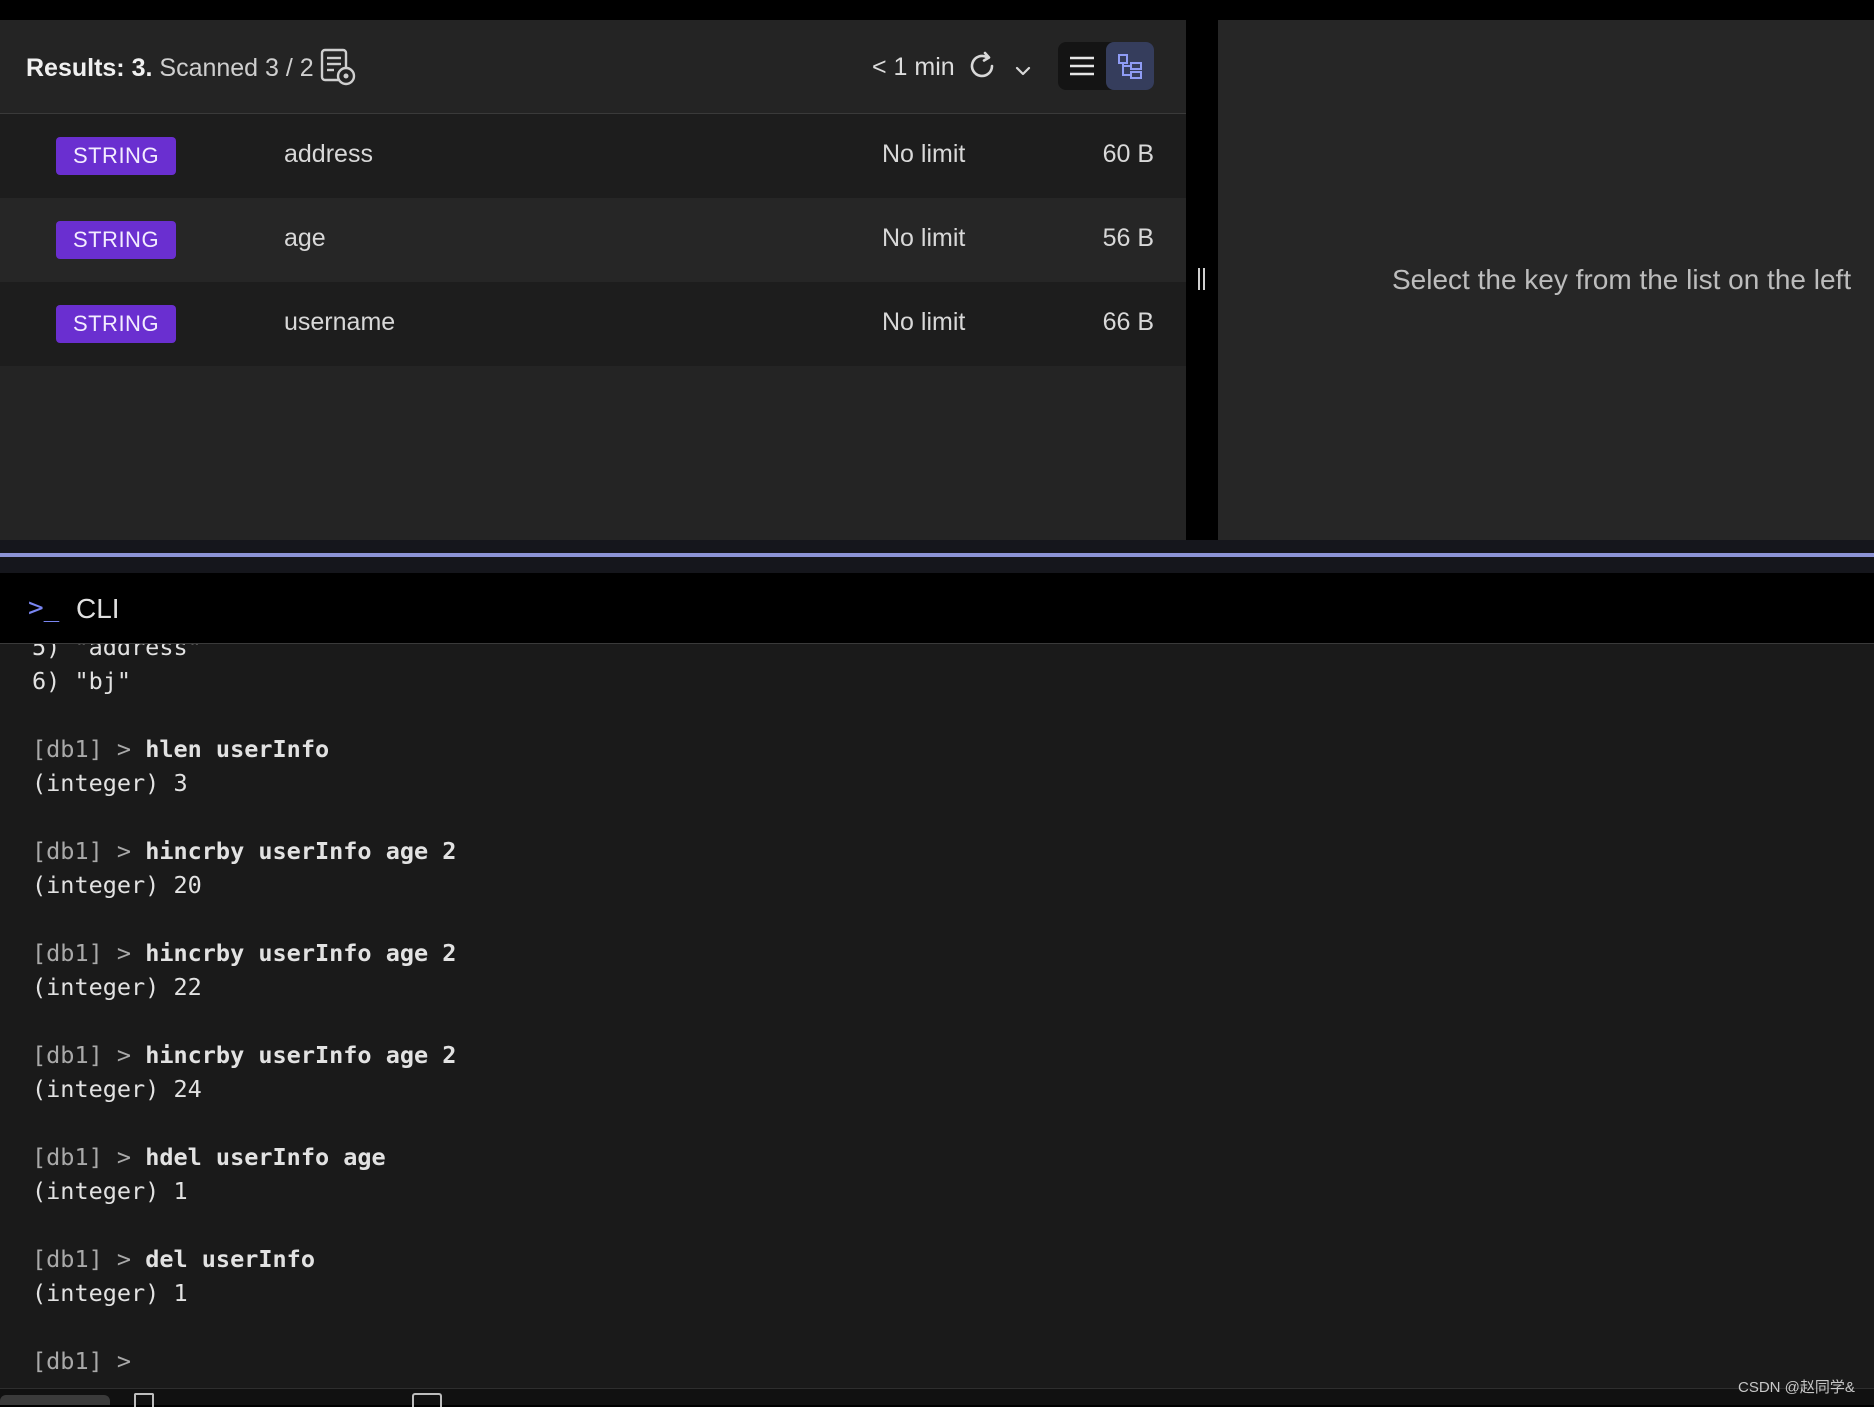 This screenshot has width=1874, height=1407. I want to click on cli-output-line: (integer) 24, so click(244, 1089).